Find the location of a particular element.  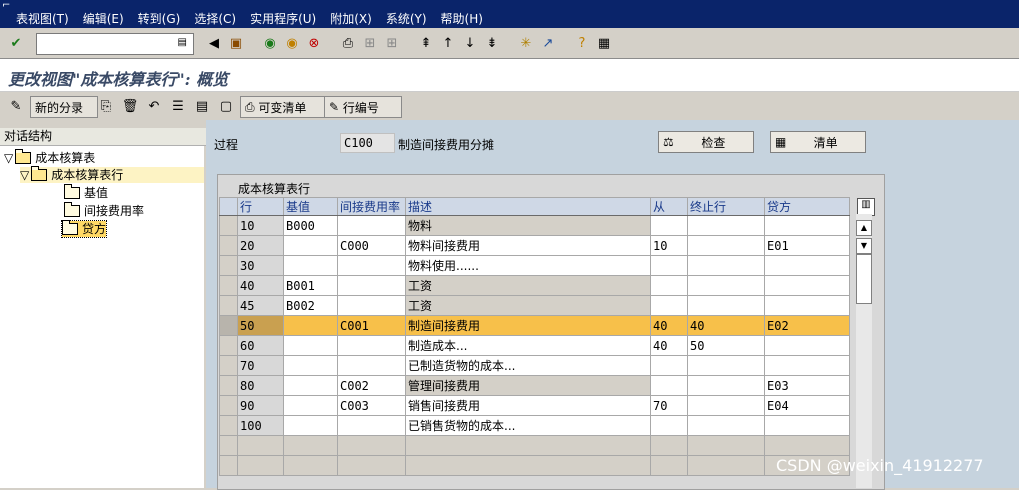

cell-to-row: 40 is located at coordinates (726, 325).